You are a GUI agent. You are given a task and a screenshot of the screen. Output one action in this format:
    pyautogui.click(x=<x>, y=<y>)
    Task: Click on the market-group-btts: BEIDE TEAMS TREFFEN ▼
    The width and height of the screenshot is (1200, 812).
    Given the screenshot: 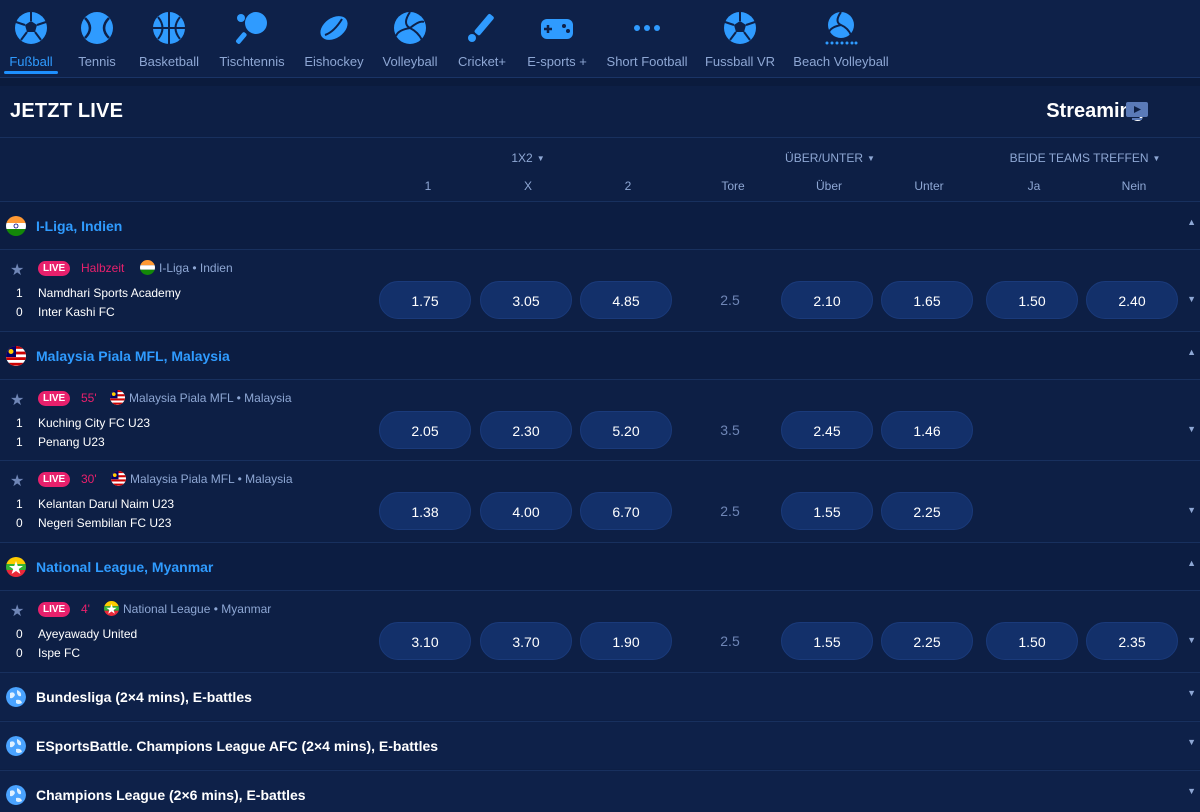 What is the action you would take?
    pyautogui.click(x=1085, y=158)
    